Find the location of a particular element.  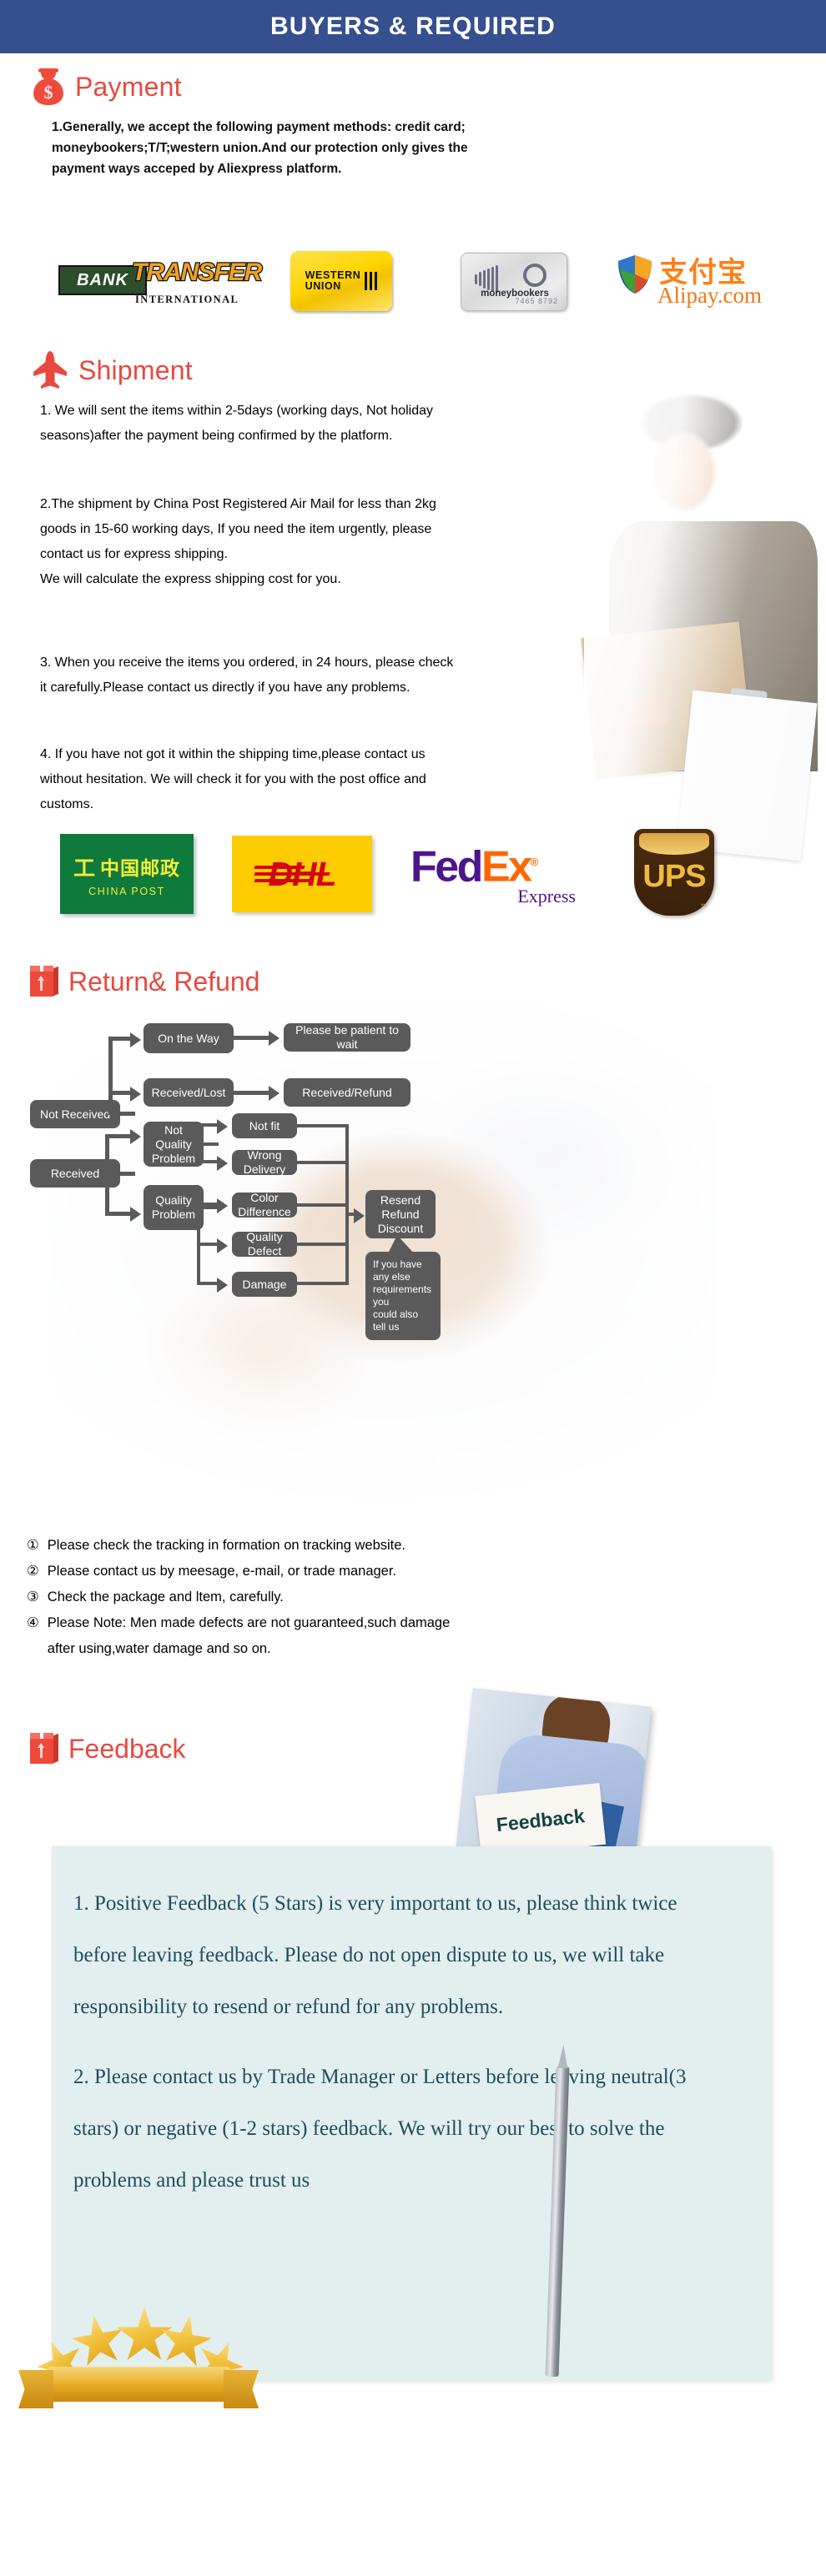

fedex-ex-label: Ex is located at coordinates (507, 866).